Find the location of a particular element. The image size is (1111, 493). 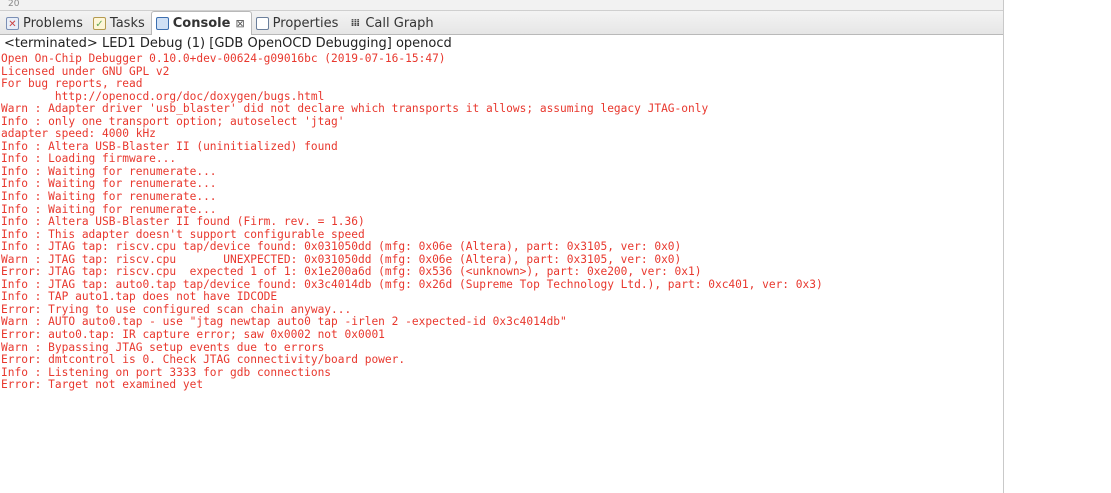

tab-console: Console ⊠ is located at coordinates (201, 23).